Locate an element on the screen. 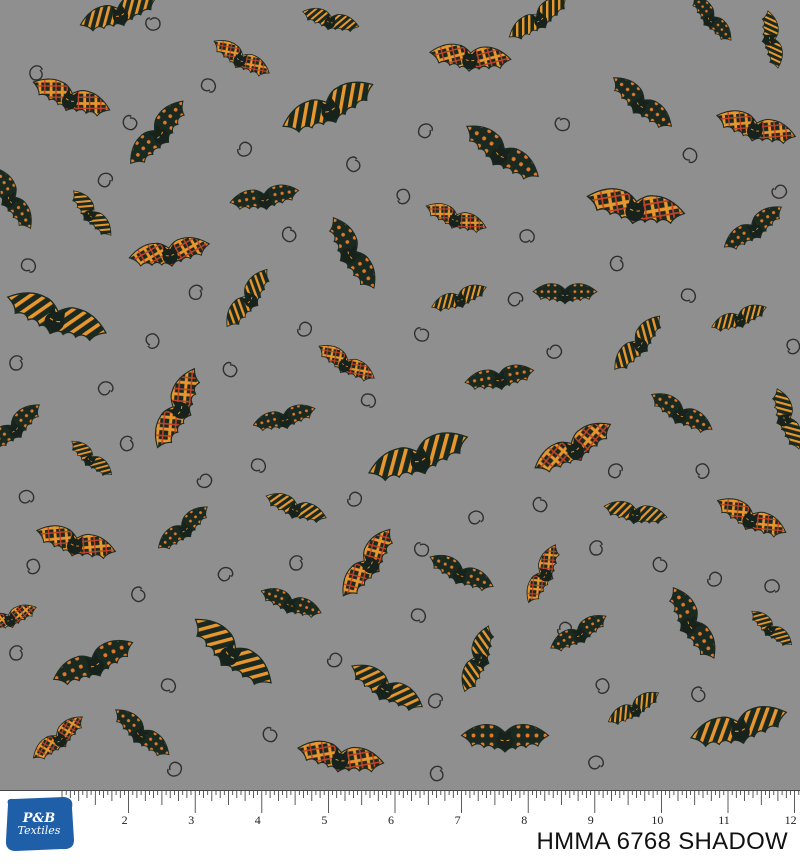 Image resolution: width=800 pixels, height=864 pixels. ruler-number: 6 is located at coordinates (391, 820).